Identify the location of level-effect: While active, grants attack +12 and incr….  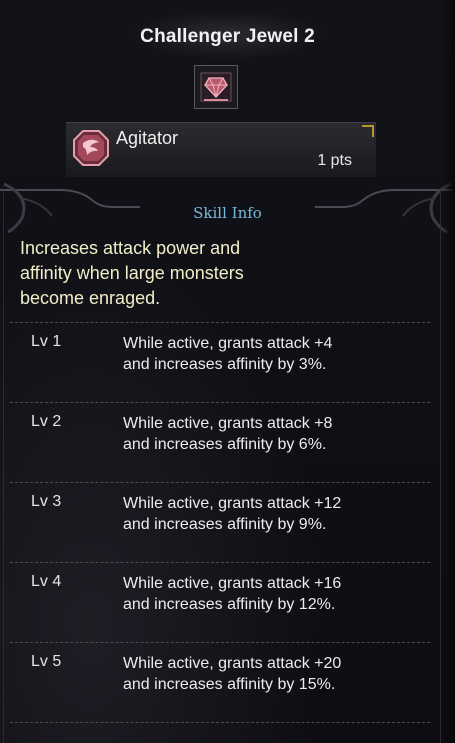
(273, 514).